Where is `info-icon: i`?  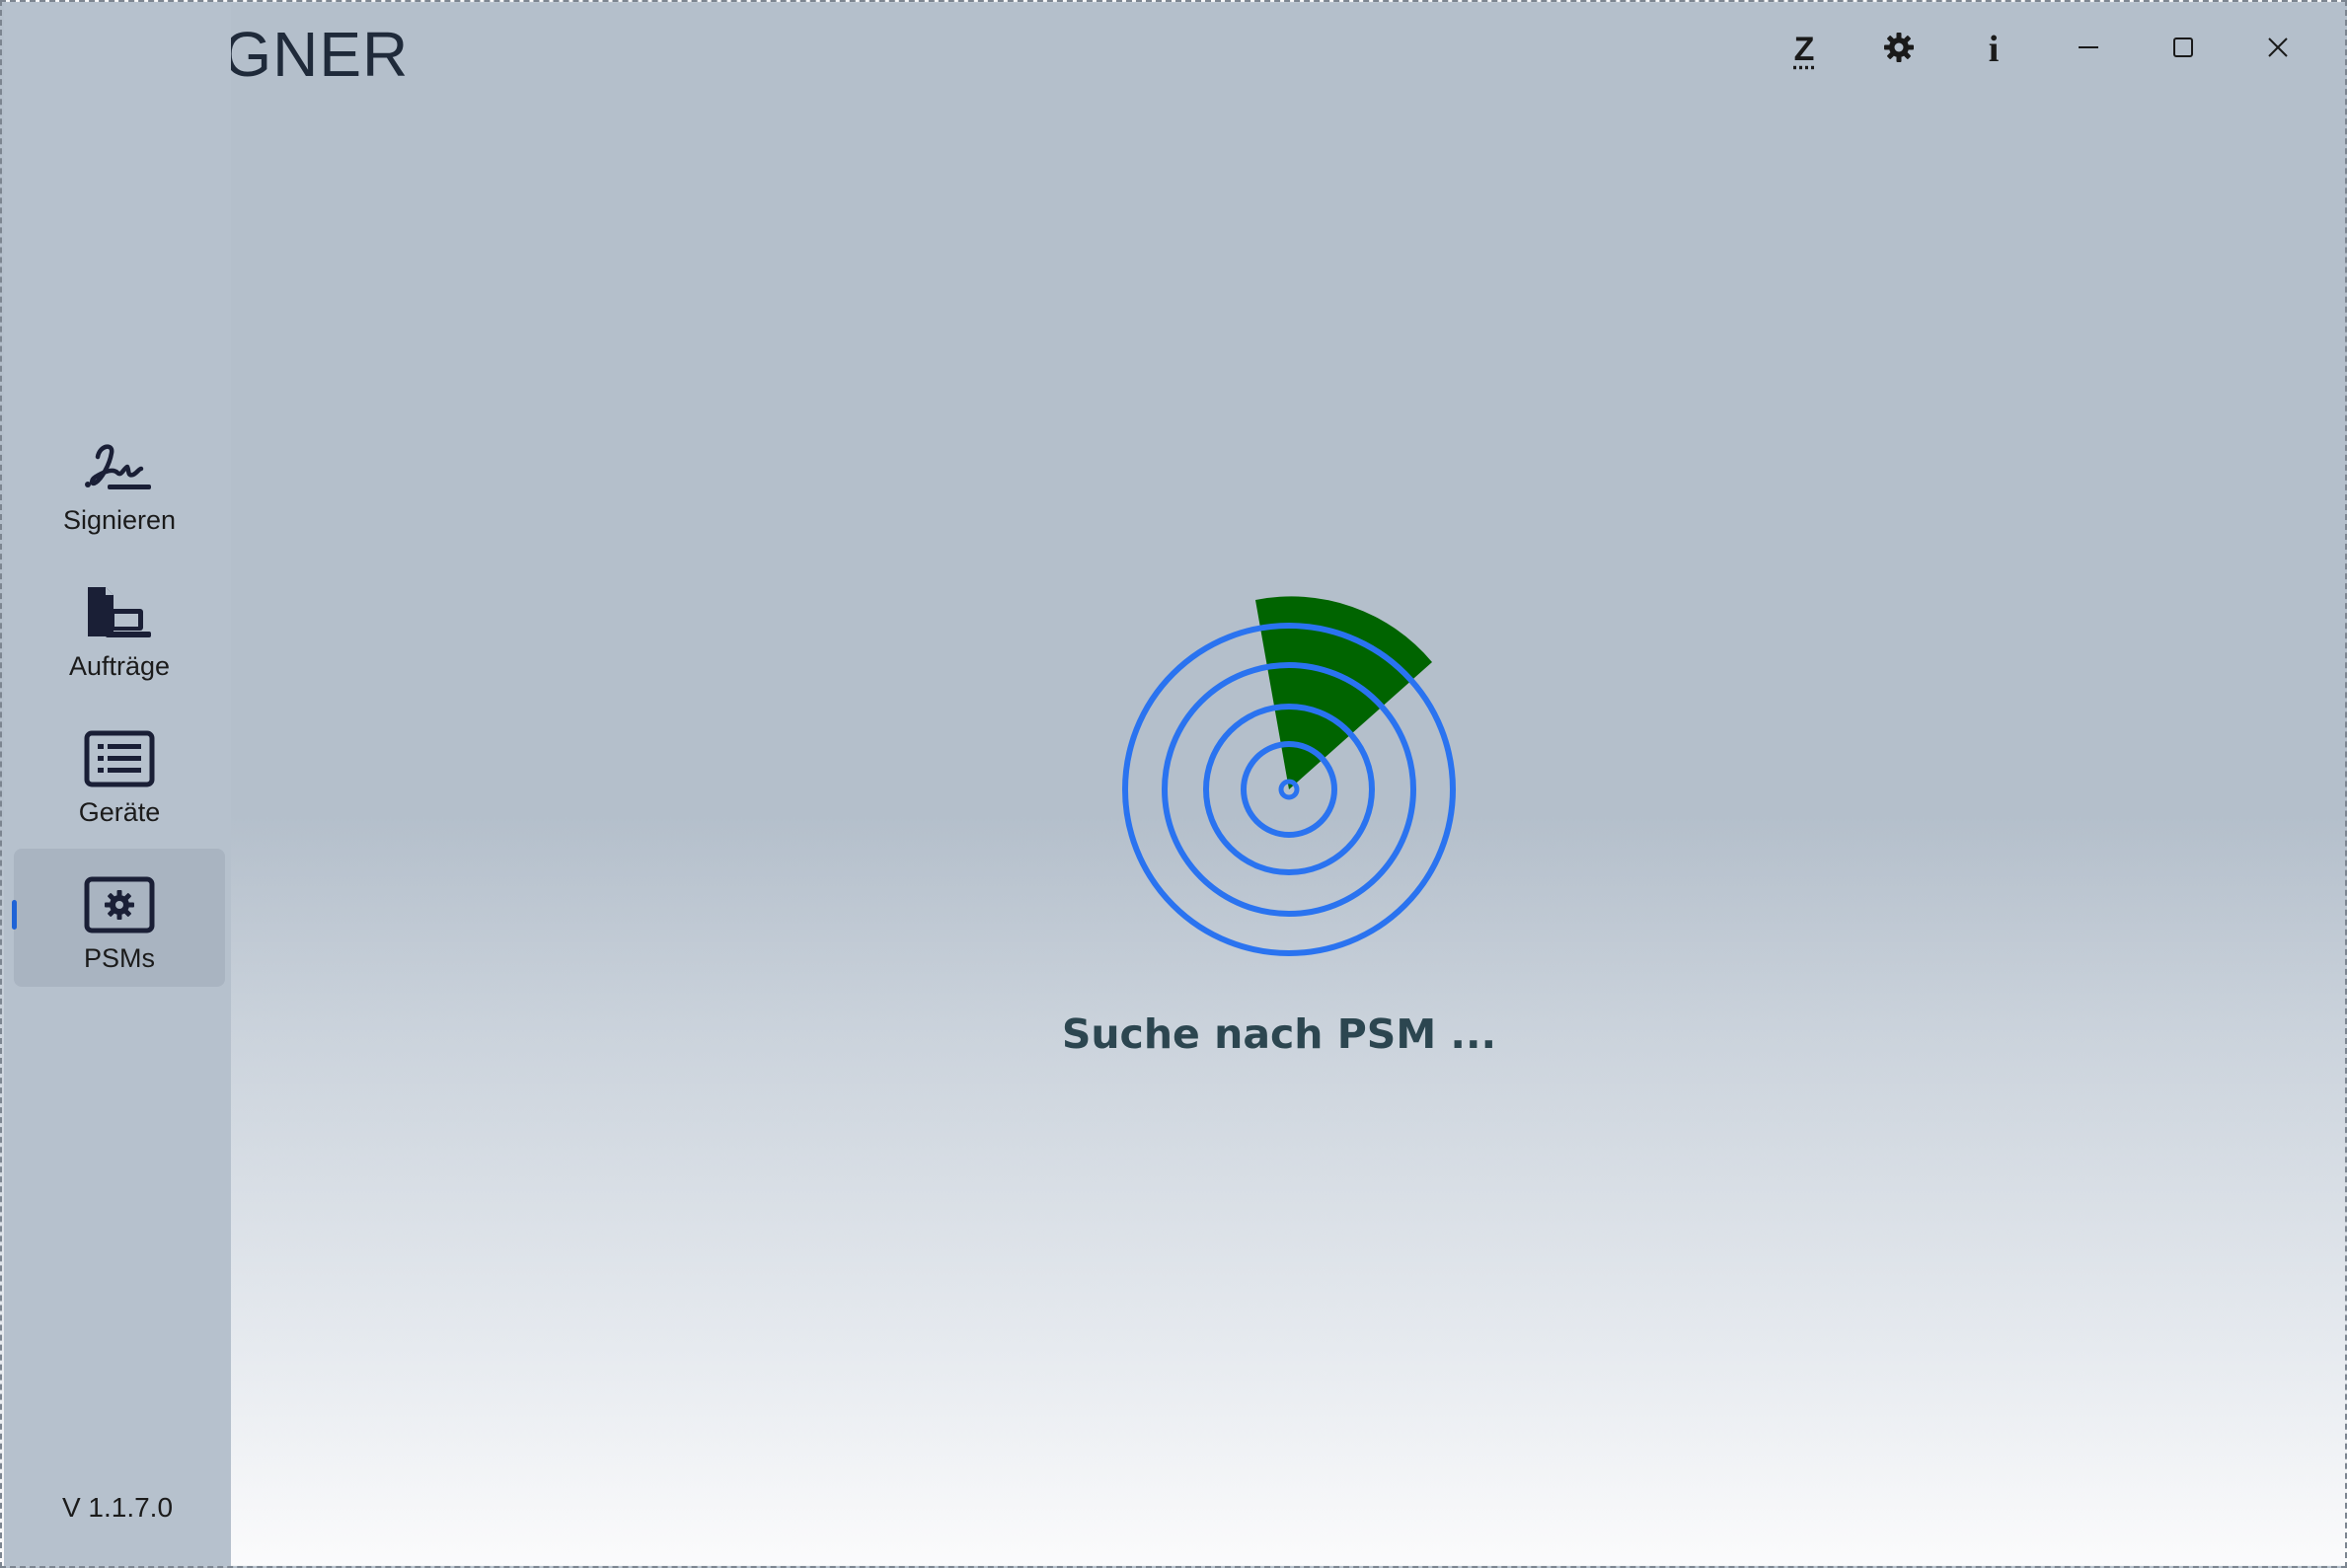 info-icon: i is located at coordinates (1994, 49).